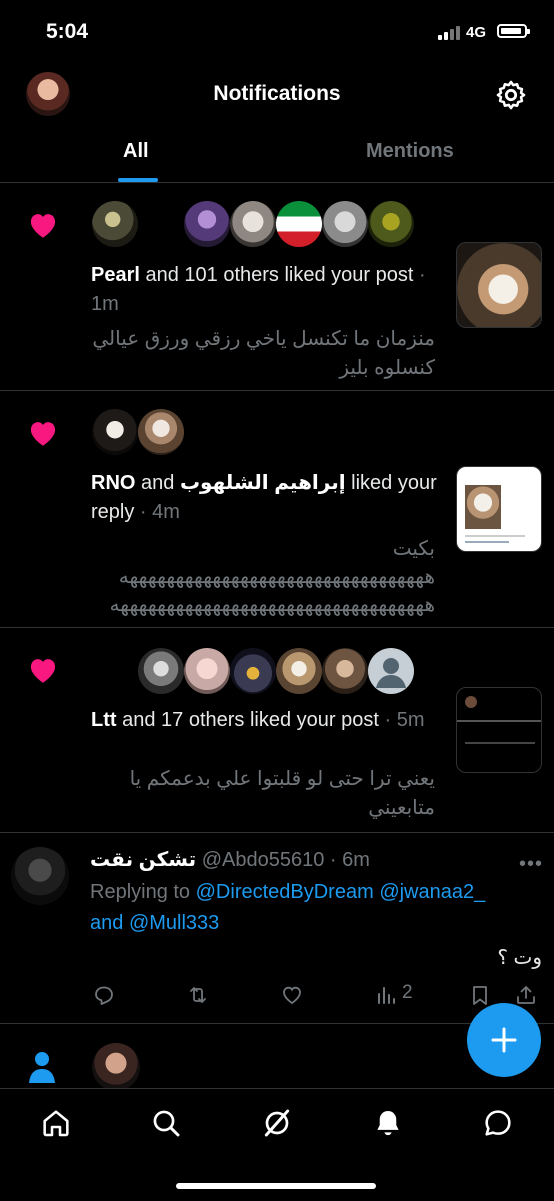 This screenshot has width=554, height=1201. What do you see at coordinates (174, 923) in the screenshot?
I see `mention-link: @Mull333` at bounding box center [174, 923].